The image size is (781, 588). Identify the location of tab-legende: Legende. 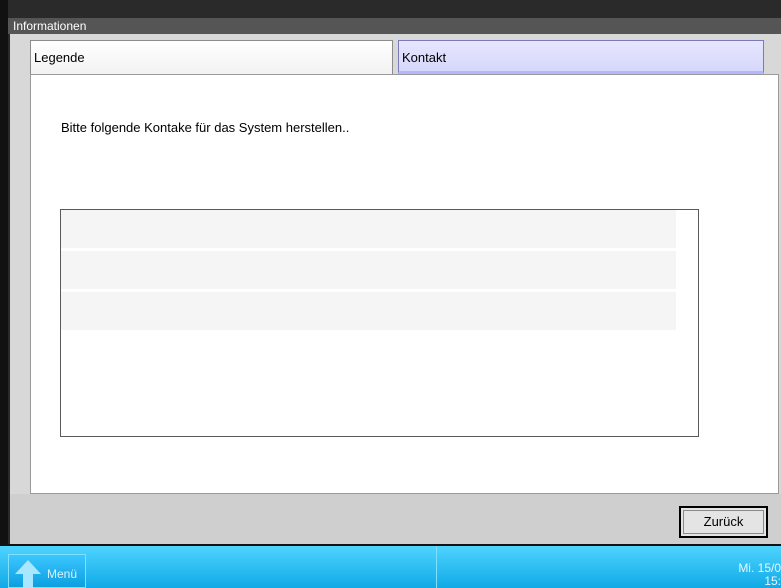
(211, 57).